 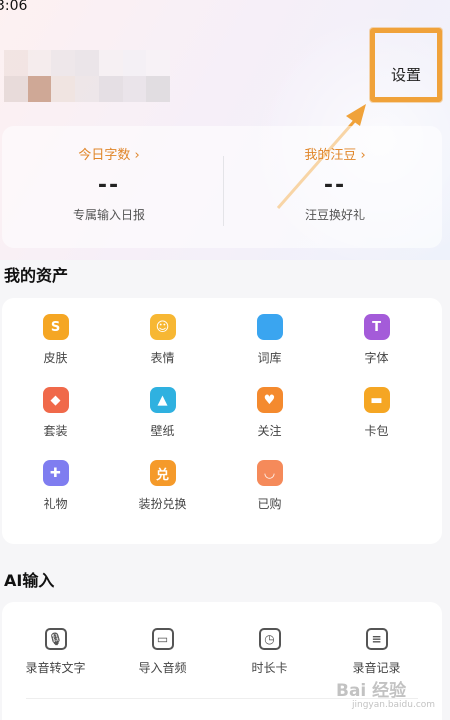 I want to click on book-icon, so click(x=269, y=327).